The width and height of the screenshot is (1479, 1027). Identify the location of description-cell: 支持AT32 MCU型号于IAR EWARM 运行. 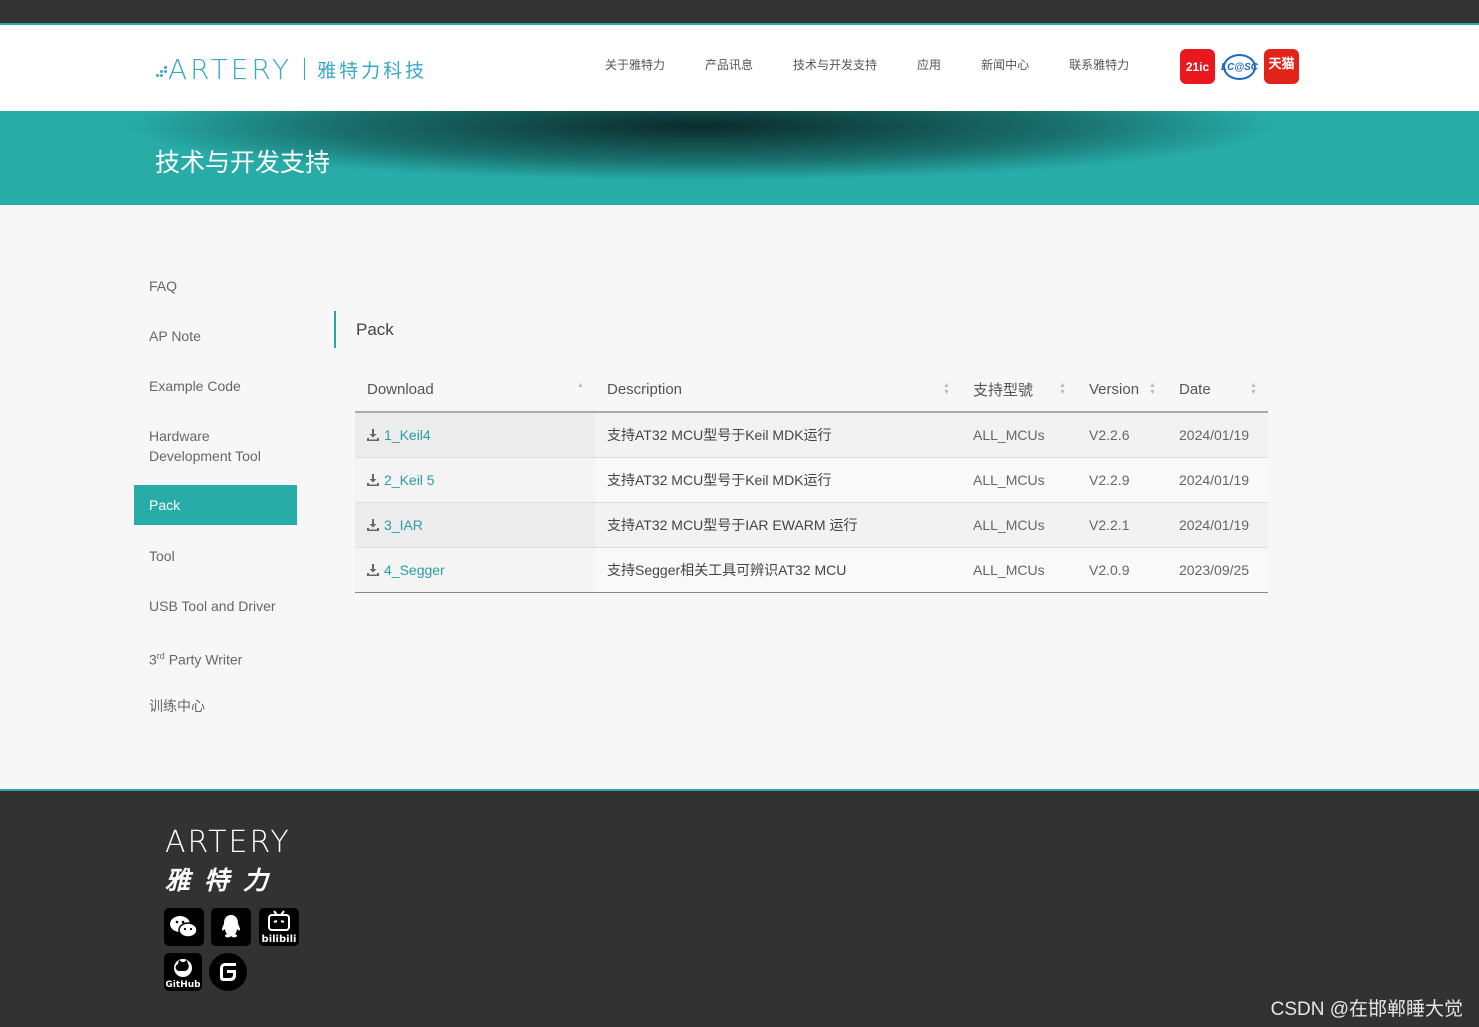
(778, 525).